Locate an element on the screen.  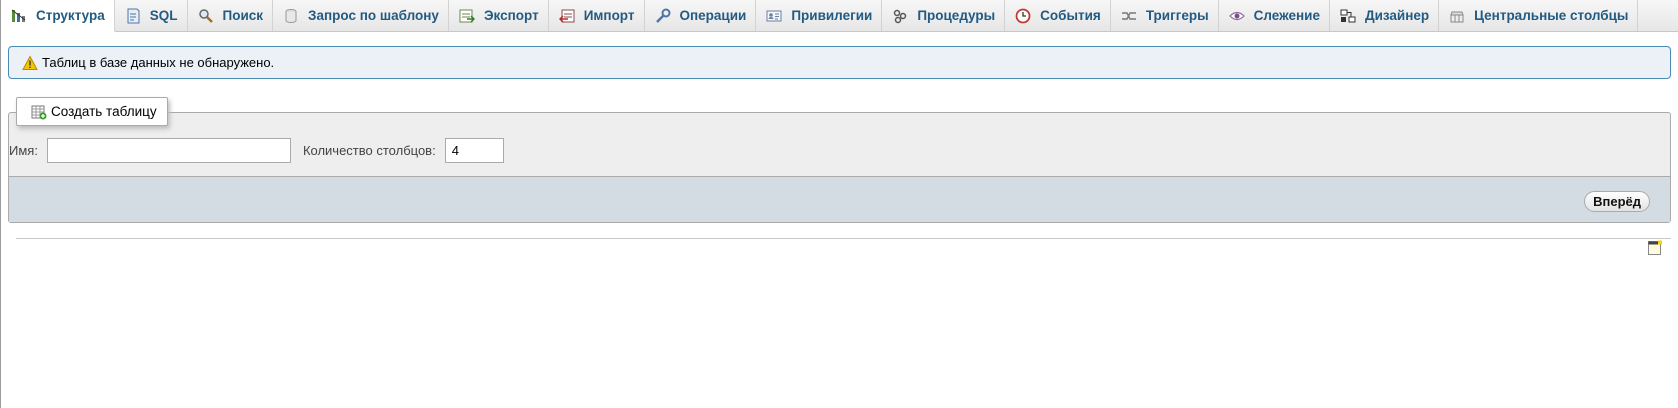
search-icon is located at coordinates (206, 16).